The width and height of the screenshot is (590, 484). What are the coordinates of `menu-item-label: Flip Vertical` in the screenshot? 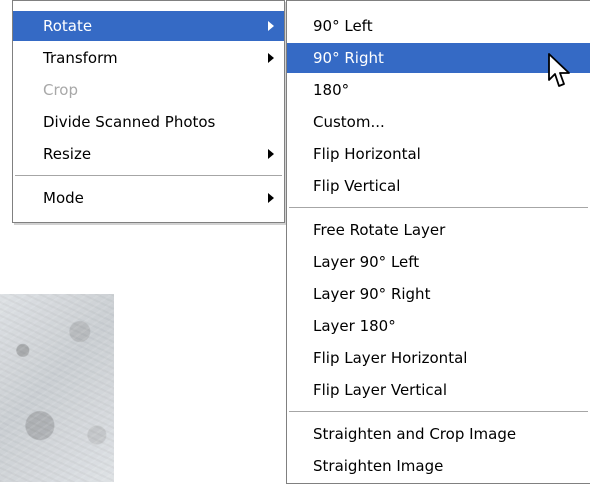 It's located at (357, 186).